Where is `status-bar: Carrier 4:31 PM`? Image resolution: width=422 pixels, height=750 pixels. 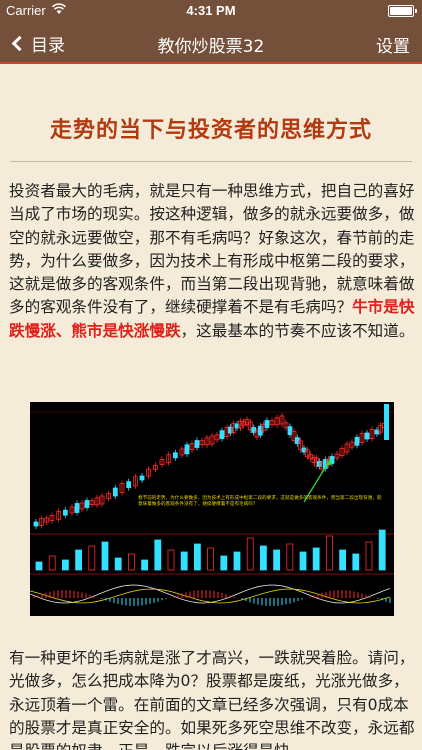 status-bar: Carrier 4:31 PM is located at coordinates (211, 11).